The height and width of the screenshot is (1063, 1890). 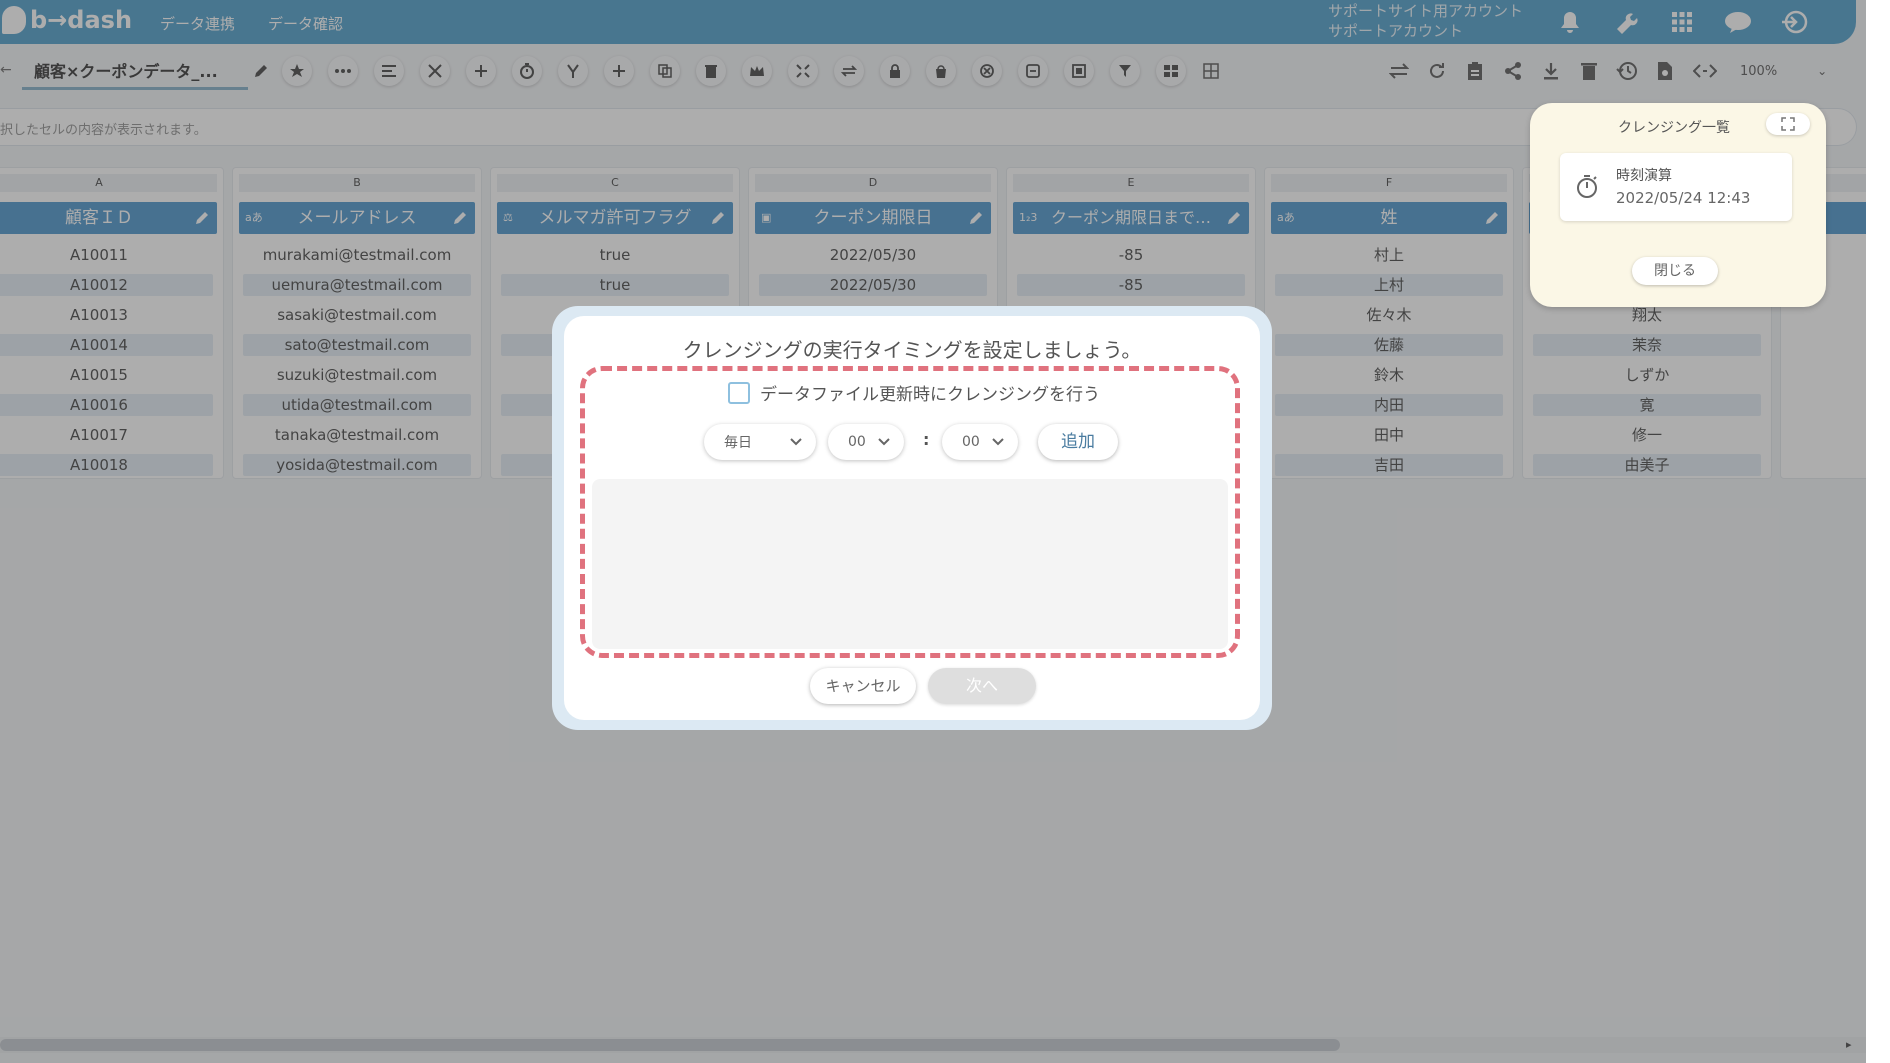 I want to click on dialog-title: クレンジングの実行タイミングを設定しましょう。, so click(x=912, y=350).